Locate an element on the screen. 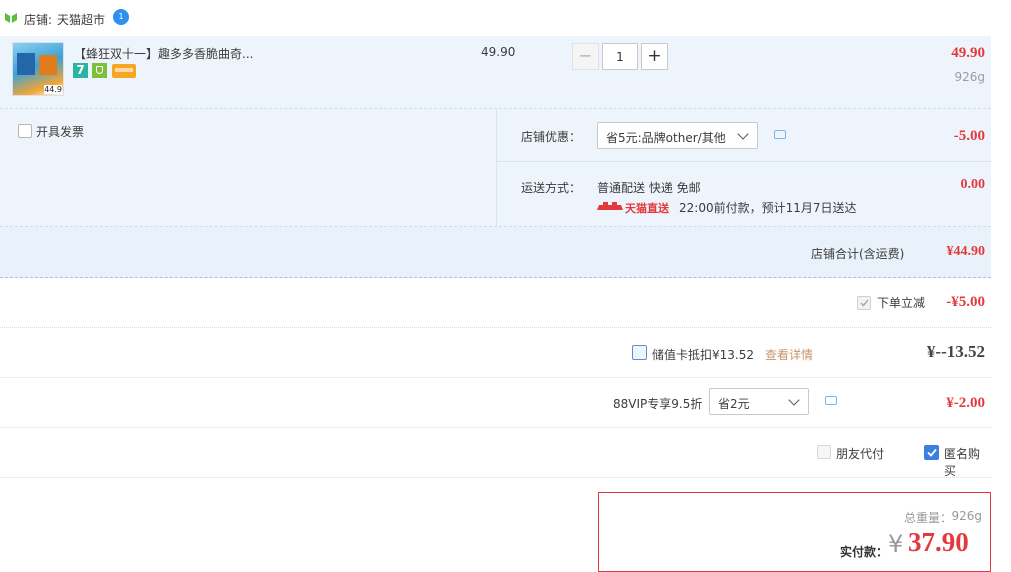 This screenshot has width=1011, height=572. item-total: 49.90 is located at coordinates (968, 53).